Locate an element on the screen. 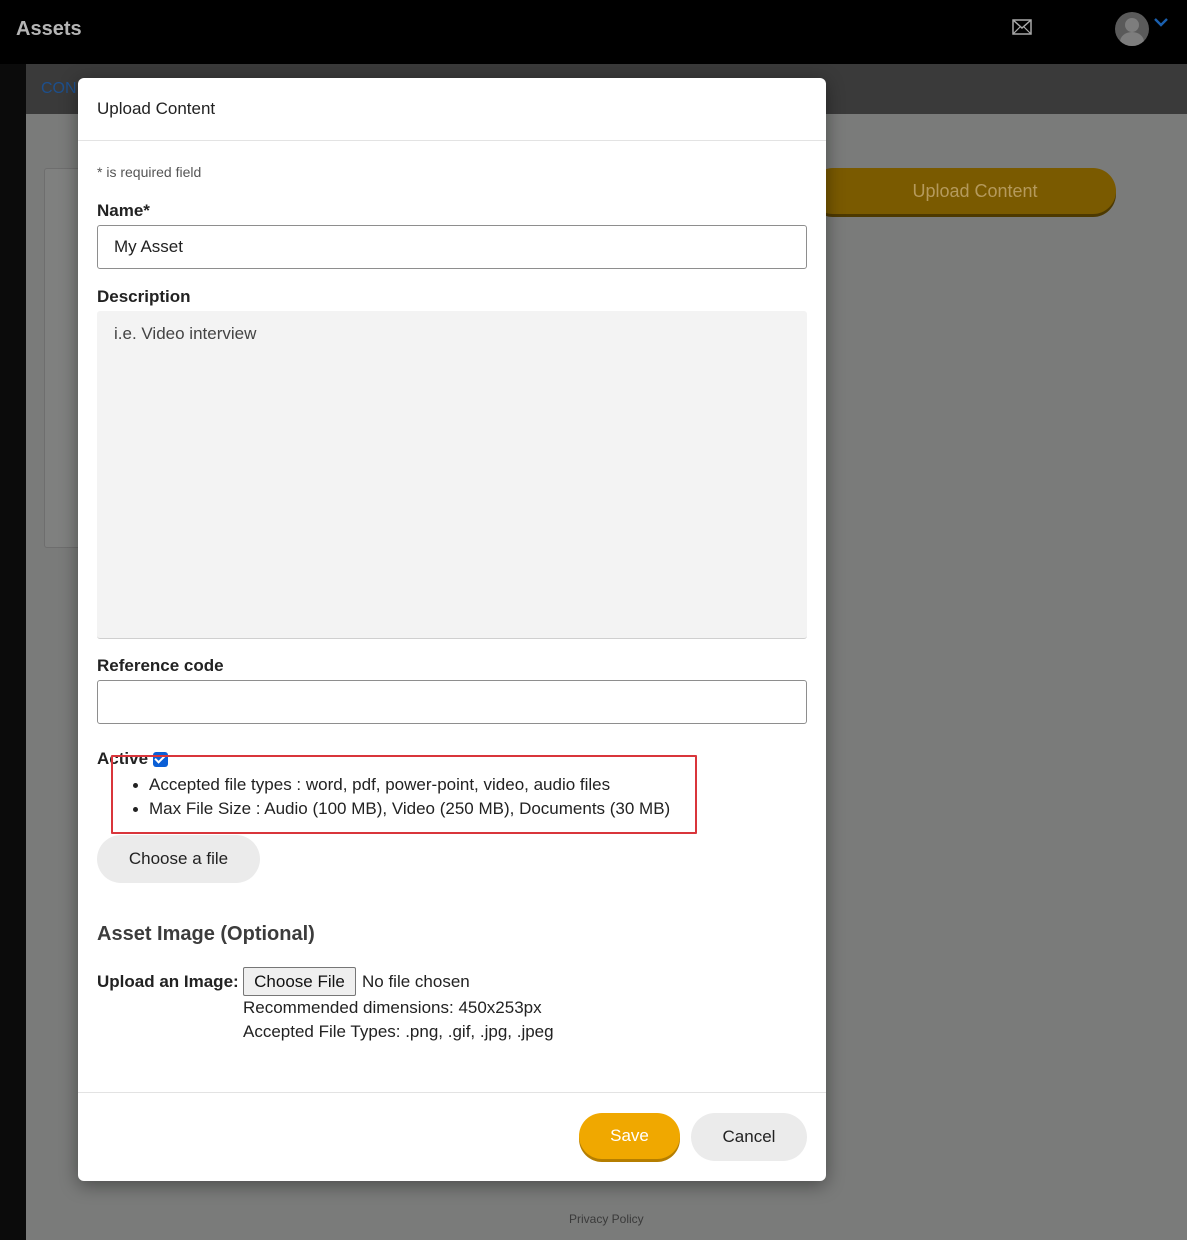  modal-header: Upload Content is located at coordinates (452, 109).